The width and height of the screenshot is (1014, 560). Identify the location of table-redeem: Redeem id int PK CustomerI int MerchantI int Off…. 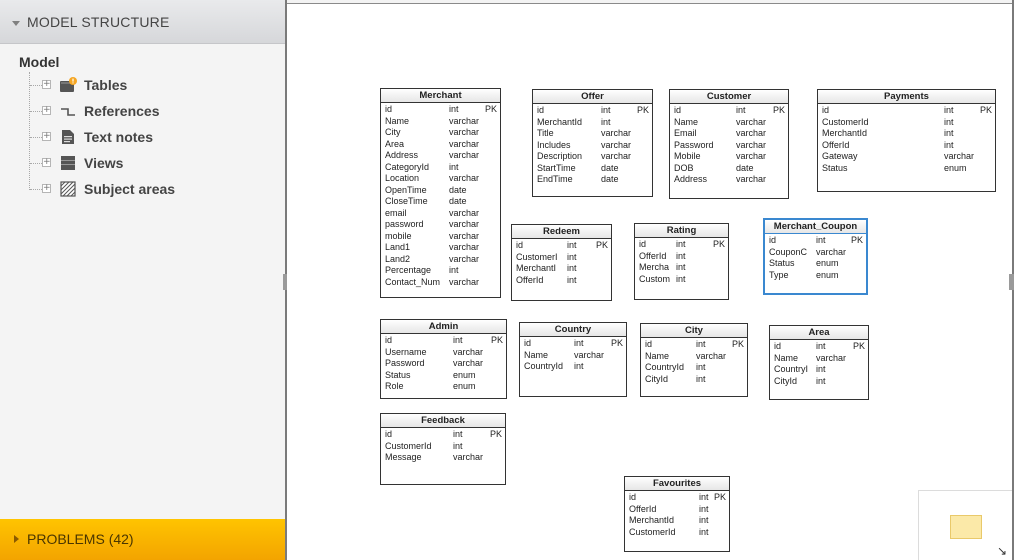
(561, 262).